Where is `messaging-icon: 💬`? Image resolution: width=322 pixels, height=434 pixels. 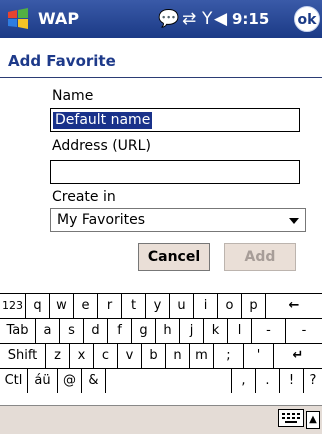
messaging-icon: 💬 is located at coordinates (168, 19).